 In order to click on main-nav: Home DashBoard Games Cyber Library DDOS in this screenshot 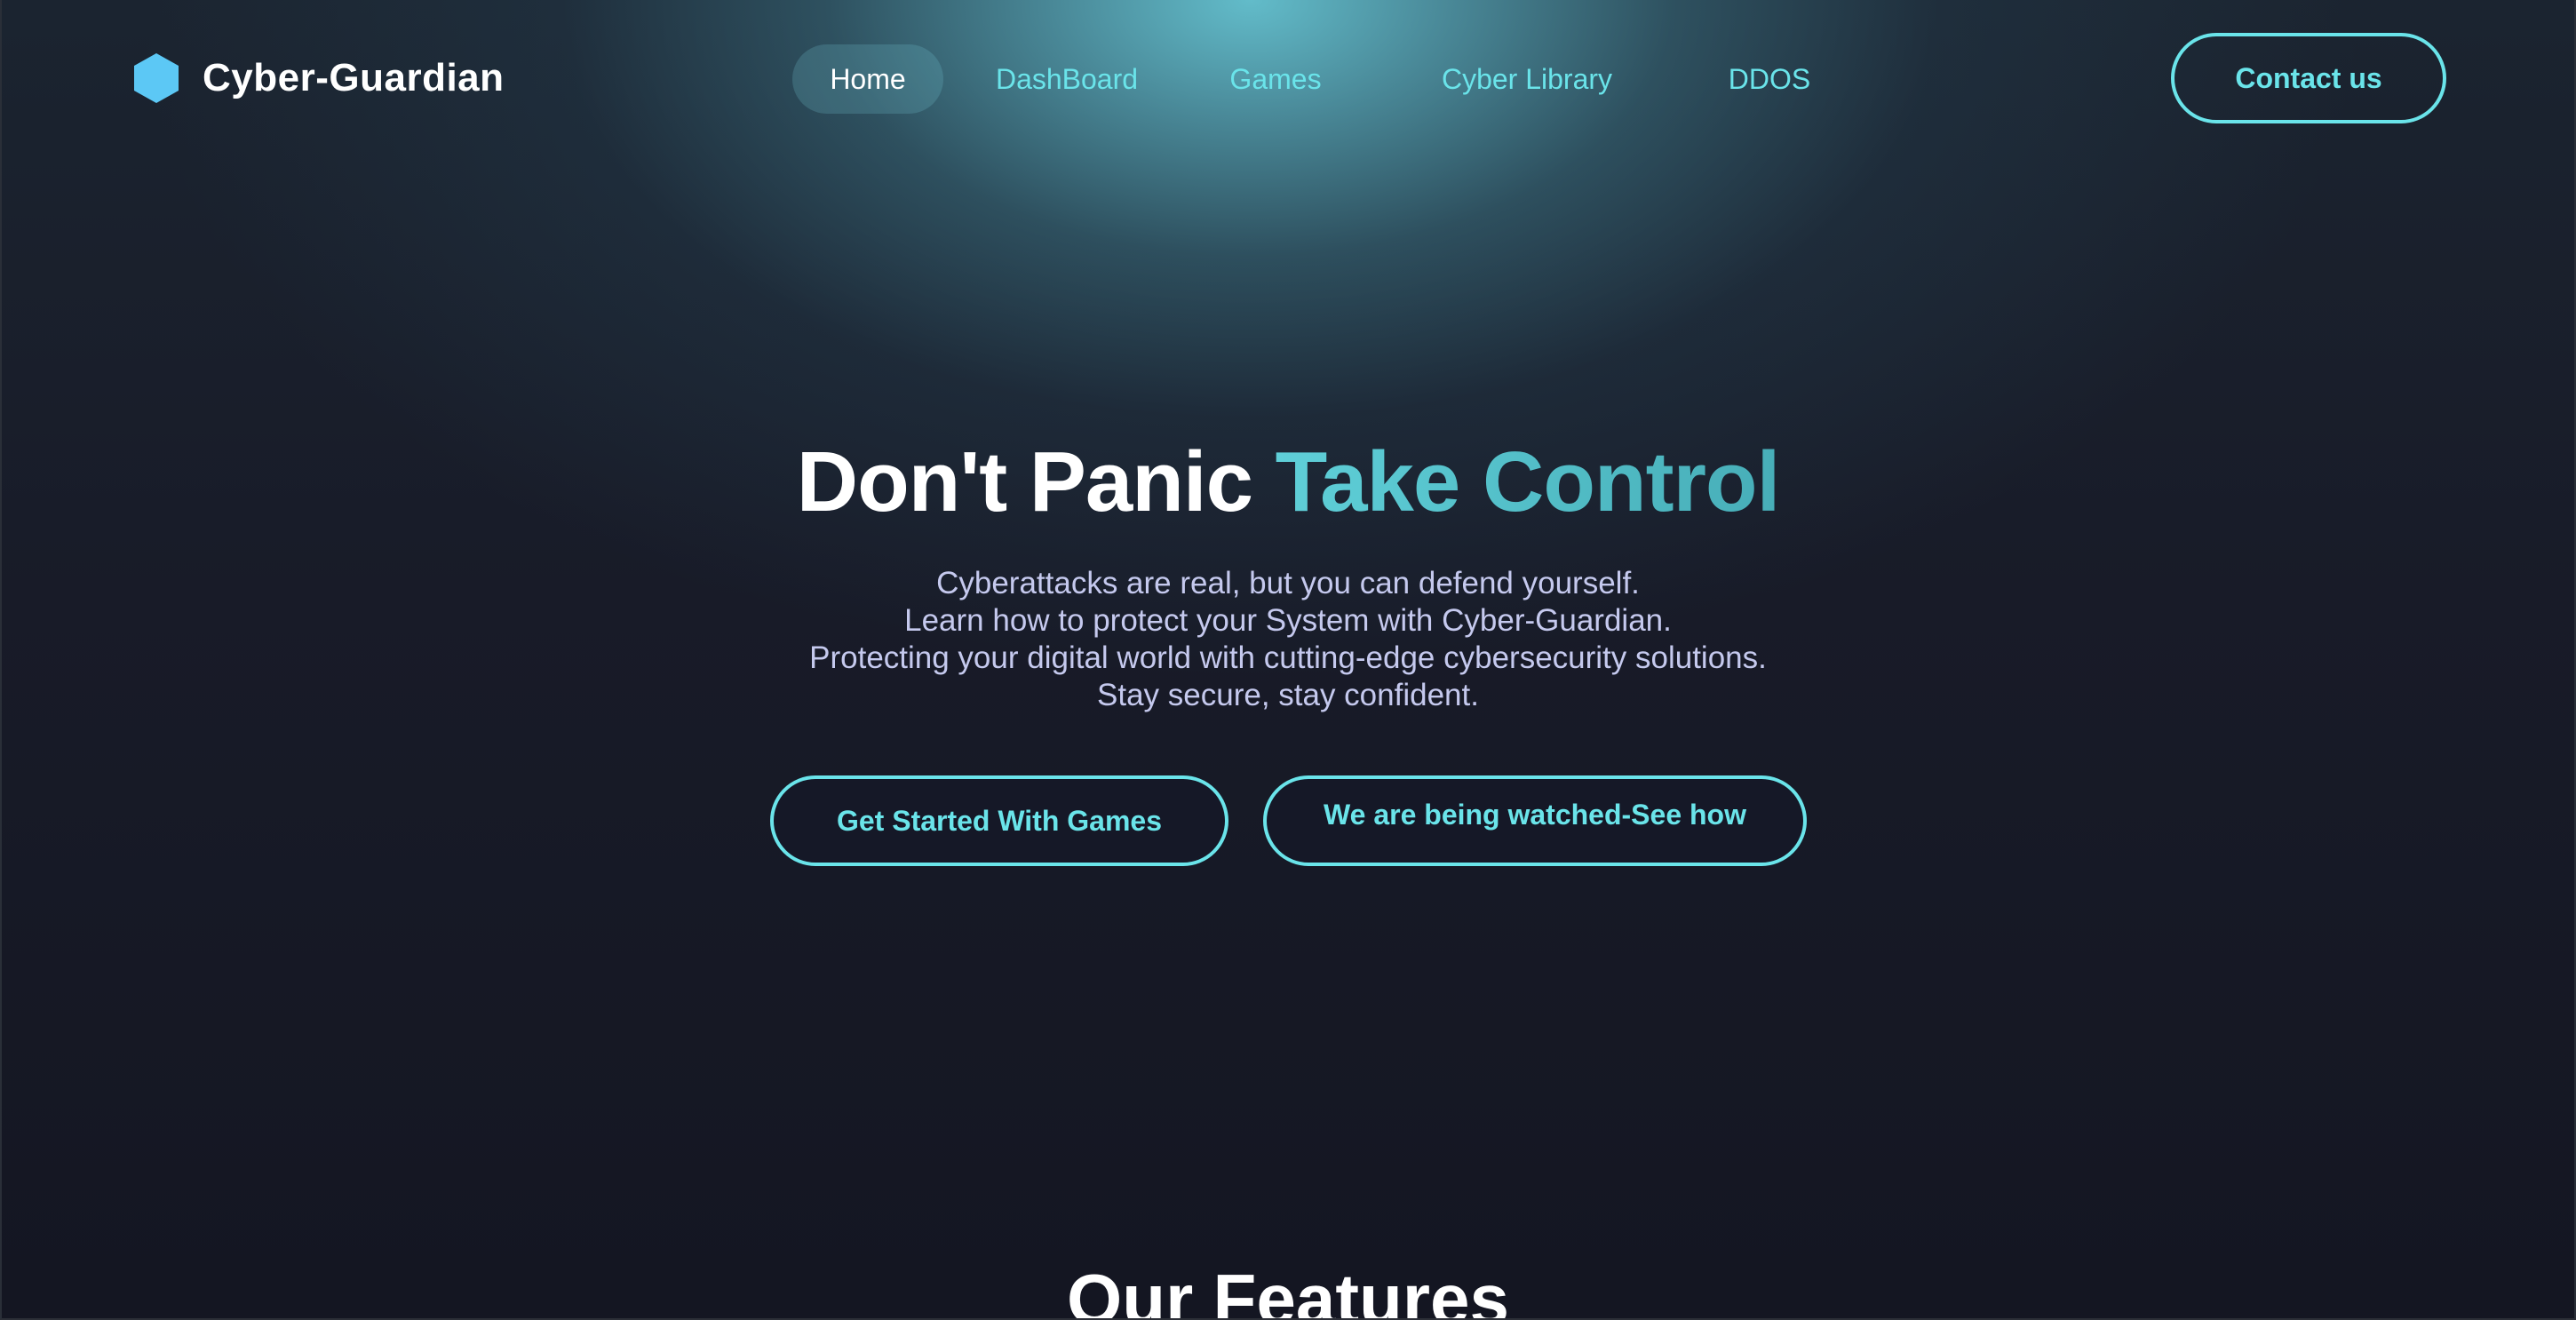, I will do `click(1303, 79)`.